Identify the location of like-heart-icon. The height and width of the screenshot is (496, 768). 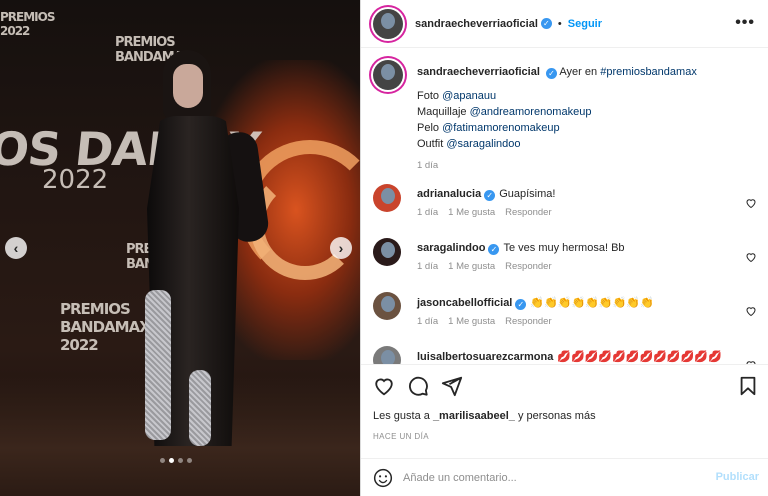
(384, 386).